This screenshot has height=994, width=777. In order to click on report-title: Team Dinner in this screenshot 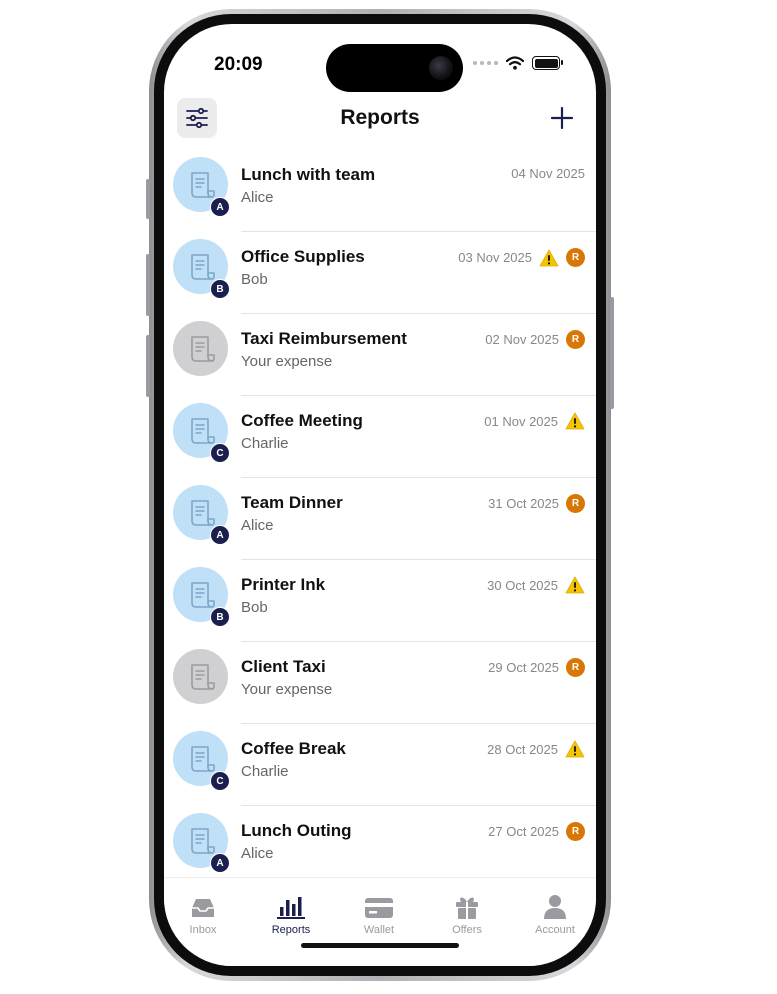, I will do `click(292, 502)`.